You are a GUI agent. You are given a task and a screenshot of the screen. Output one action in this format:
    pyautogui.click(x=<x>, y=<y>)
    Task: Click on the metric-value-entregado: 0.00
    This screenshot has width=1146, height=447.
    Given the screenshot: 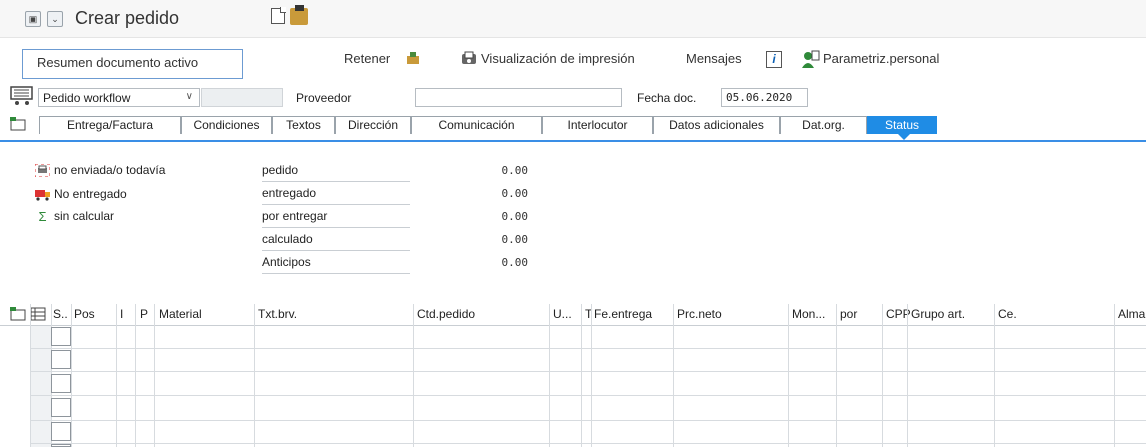 What is the action you would take?
    pyautogui.click(x=515, y=193)
    